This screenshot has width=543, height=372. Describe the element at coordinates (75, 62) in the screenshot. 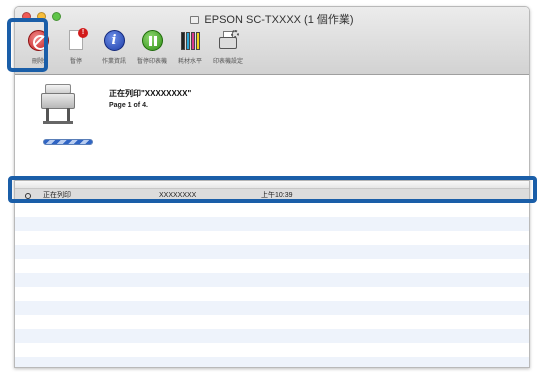

I see `hold-label: 暫停` at that location.